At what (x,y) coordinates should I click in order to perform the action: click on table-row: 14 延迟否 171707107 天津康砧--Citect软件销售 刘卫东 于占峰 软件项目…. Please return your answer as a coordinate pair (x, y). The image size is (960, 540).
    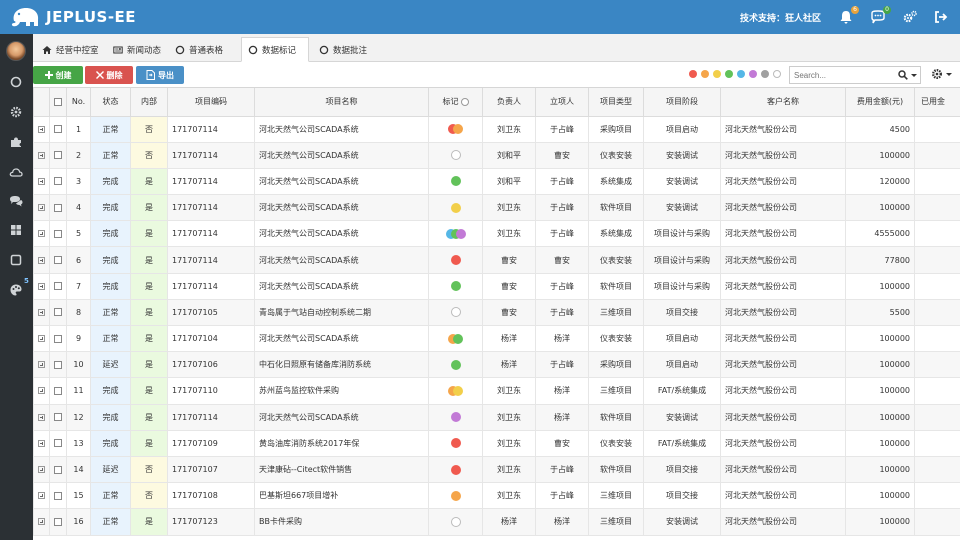
    Looking at the image, I should click on (496, 469).